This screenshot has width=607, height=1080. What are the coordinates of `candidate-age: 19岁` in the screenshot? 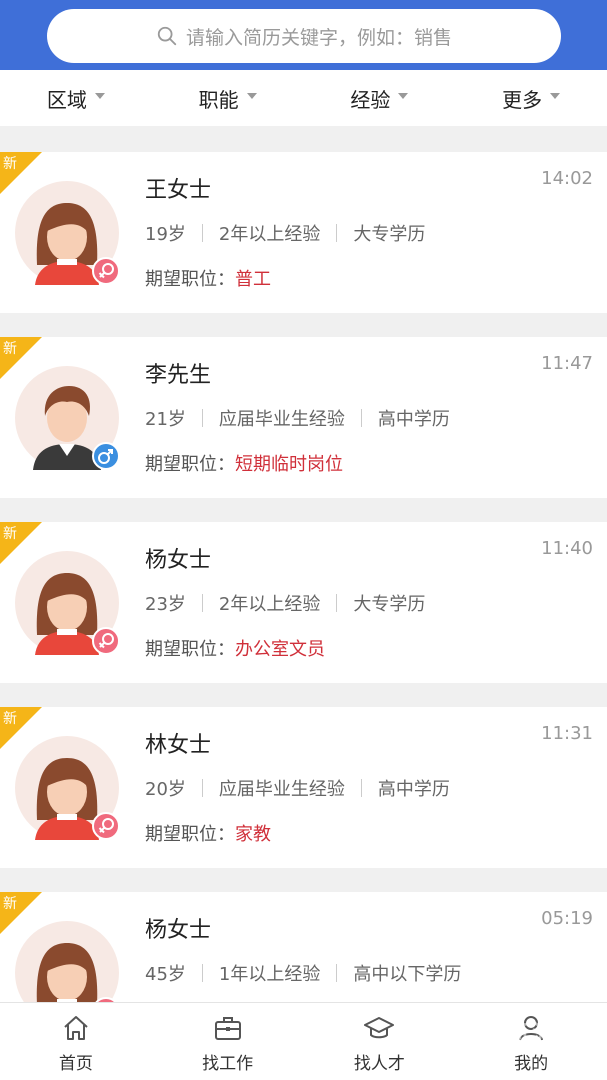 It's located at (165, 234).